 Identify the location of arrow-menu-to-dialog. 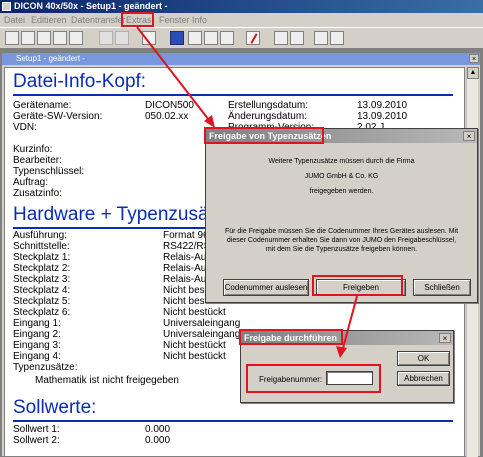
(174, 75).